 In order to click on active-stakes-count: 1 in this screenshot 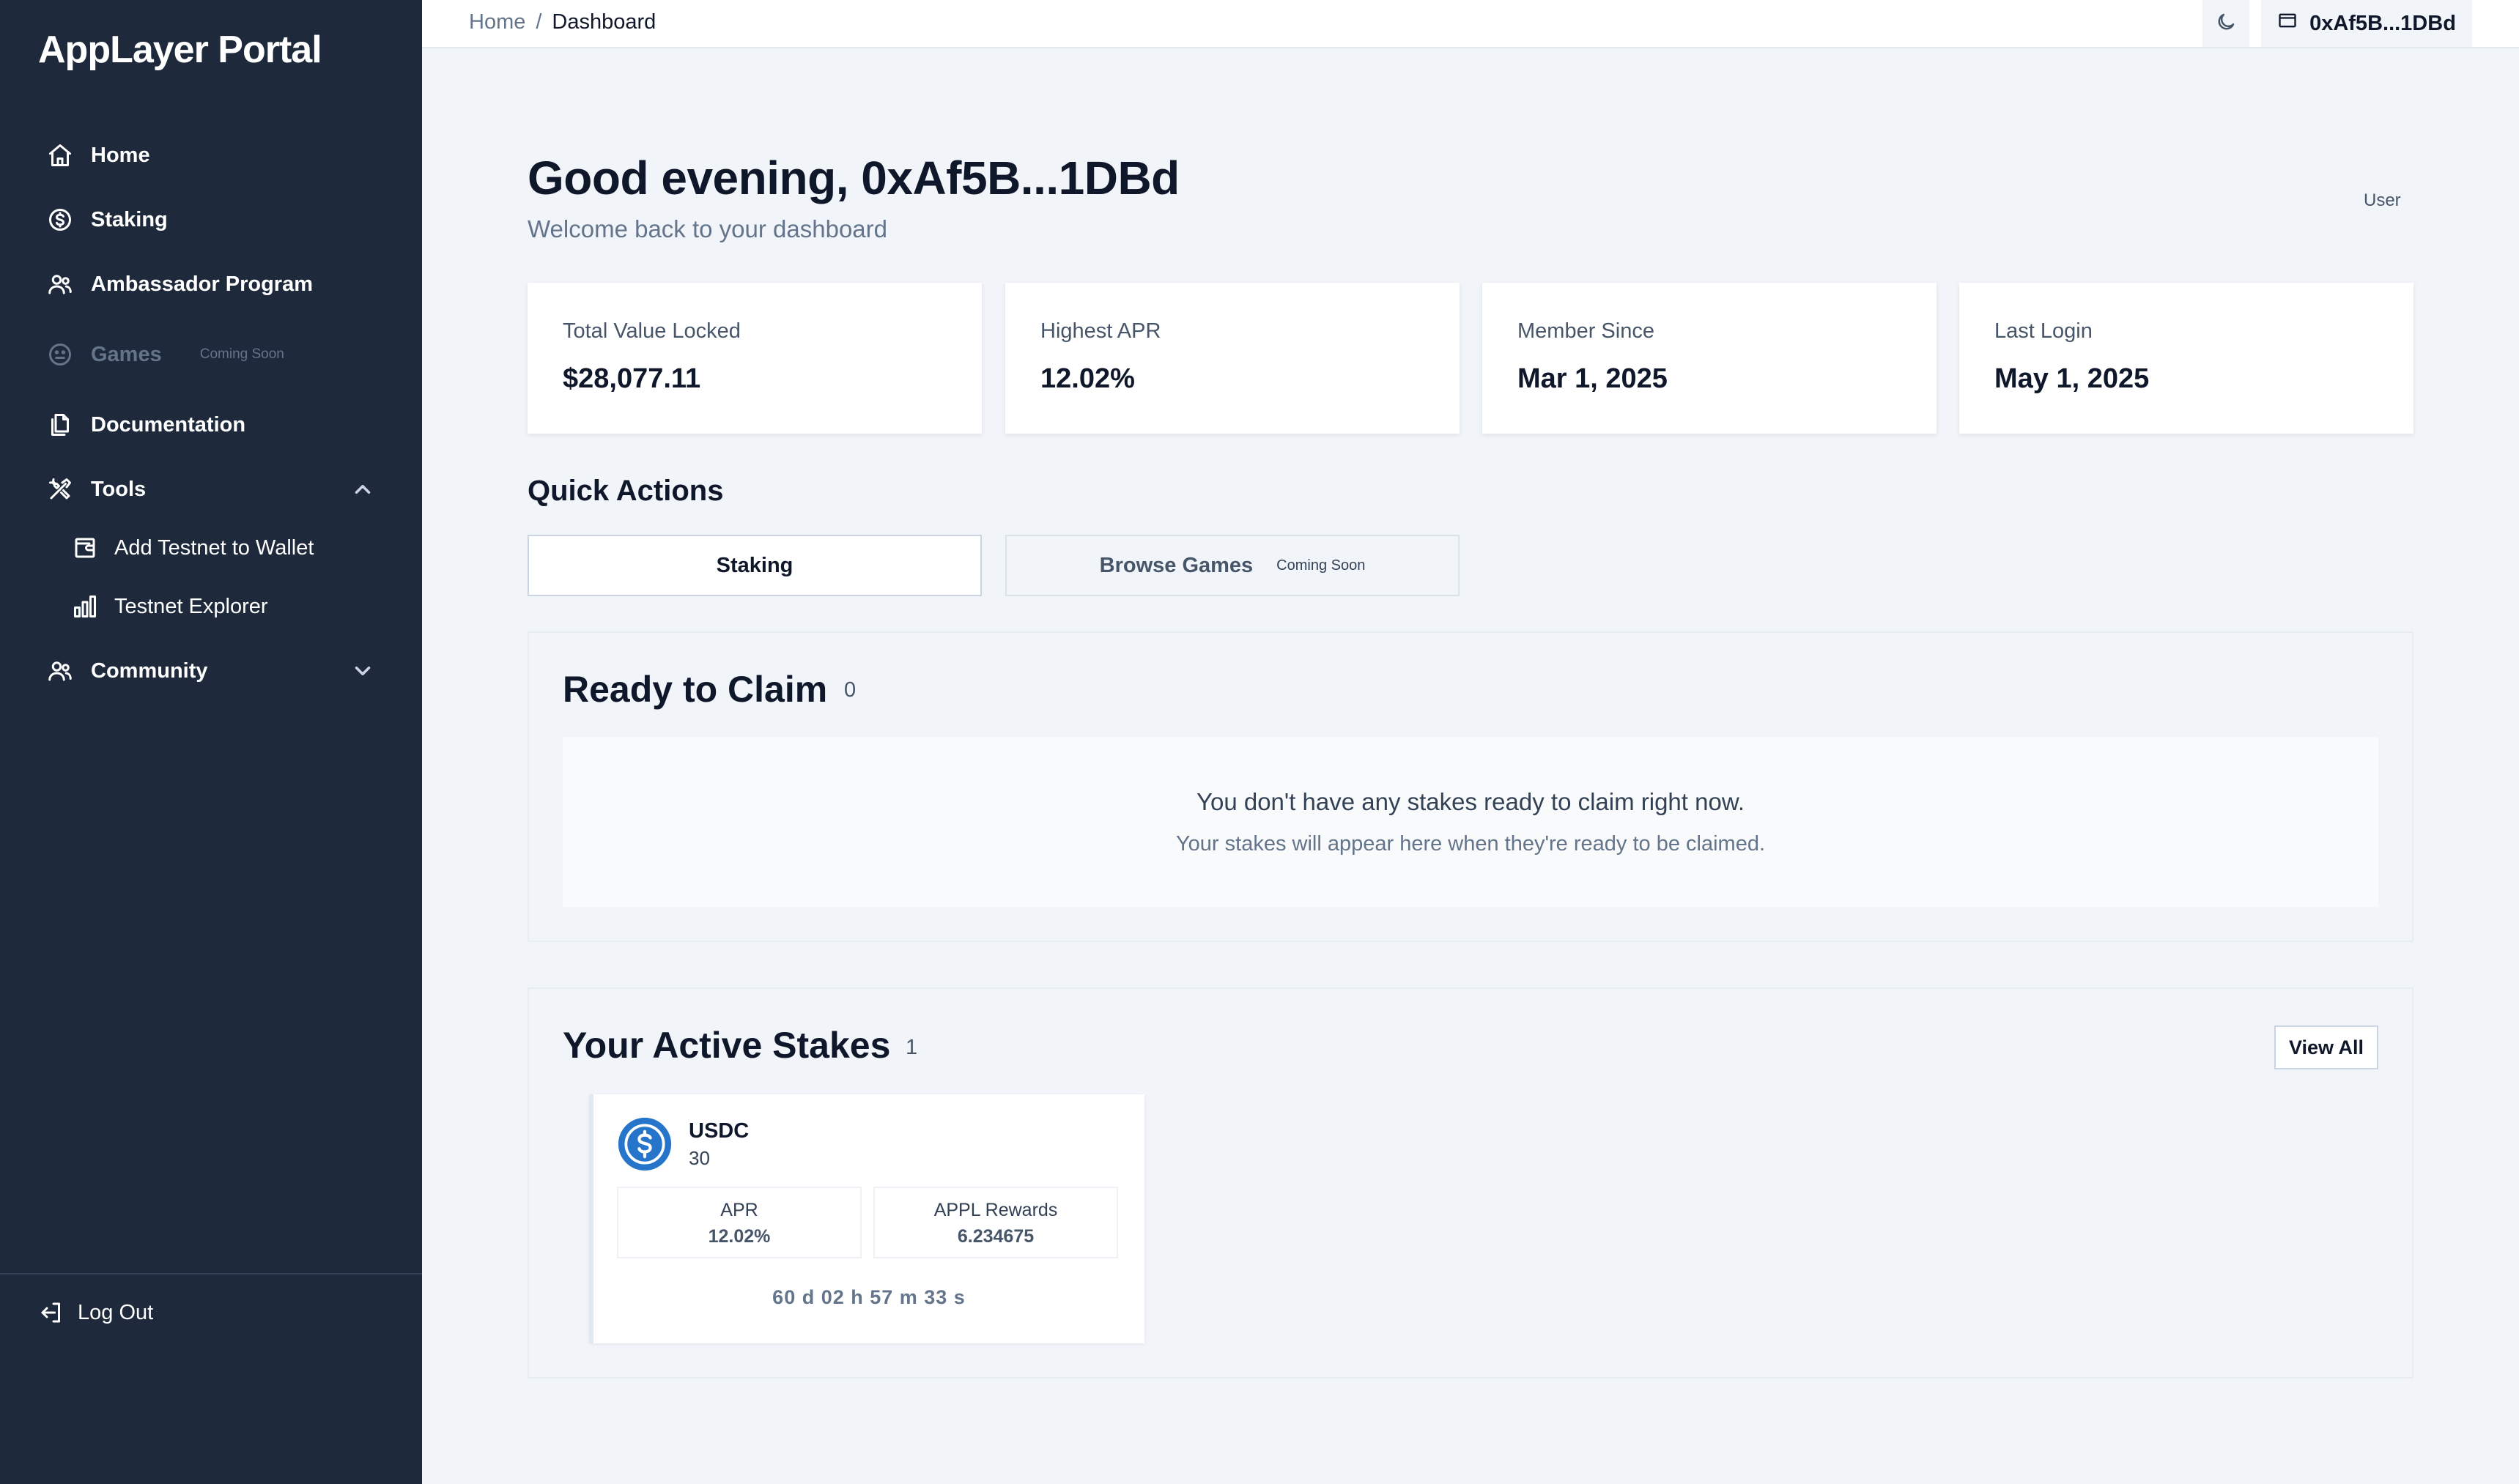, I will do `click(912, 1047)`.